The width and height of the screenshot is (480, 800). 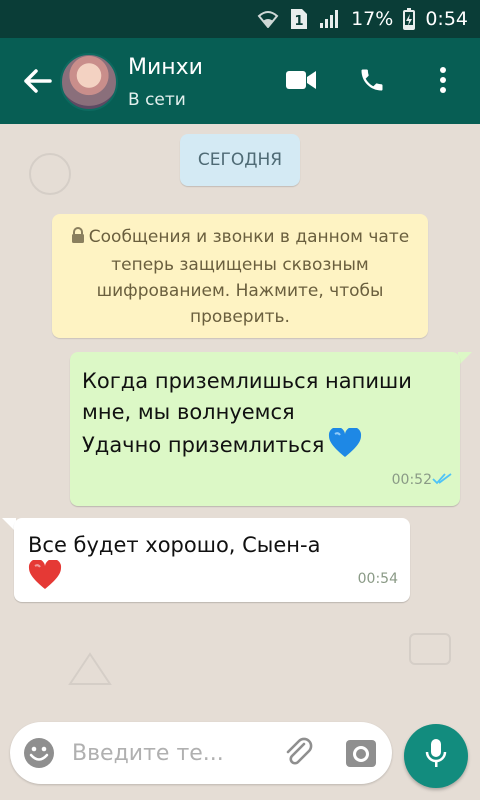 I want to click on message-line: мне, мы волнуемся, so click(x=188, y=412).